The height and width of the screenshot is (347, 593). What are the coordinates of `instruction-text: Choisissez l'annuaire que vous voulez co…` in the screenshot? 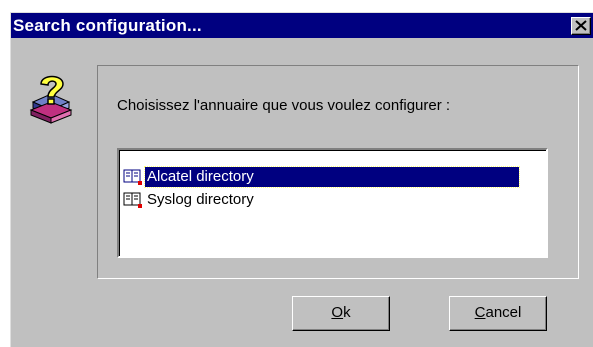 It's located at (284, 105).